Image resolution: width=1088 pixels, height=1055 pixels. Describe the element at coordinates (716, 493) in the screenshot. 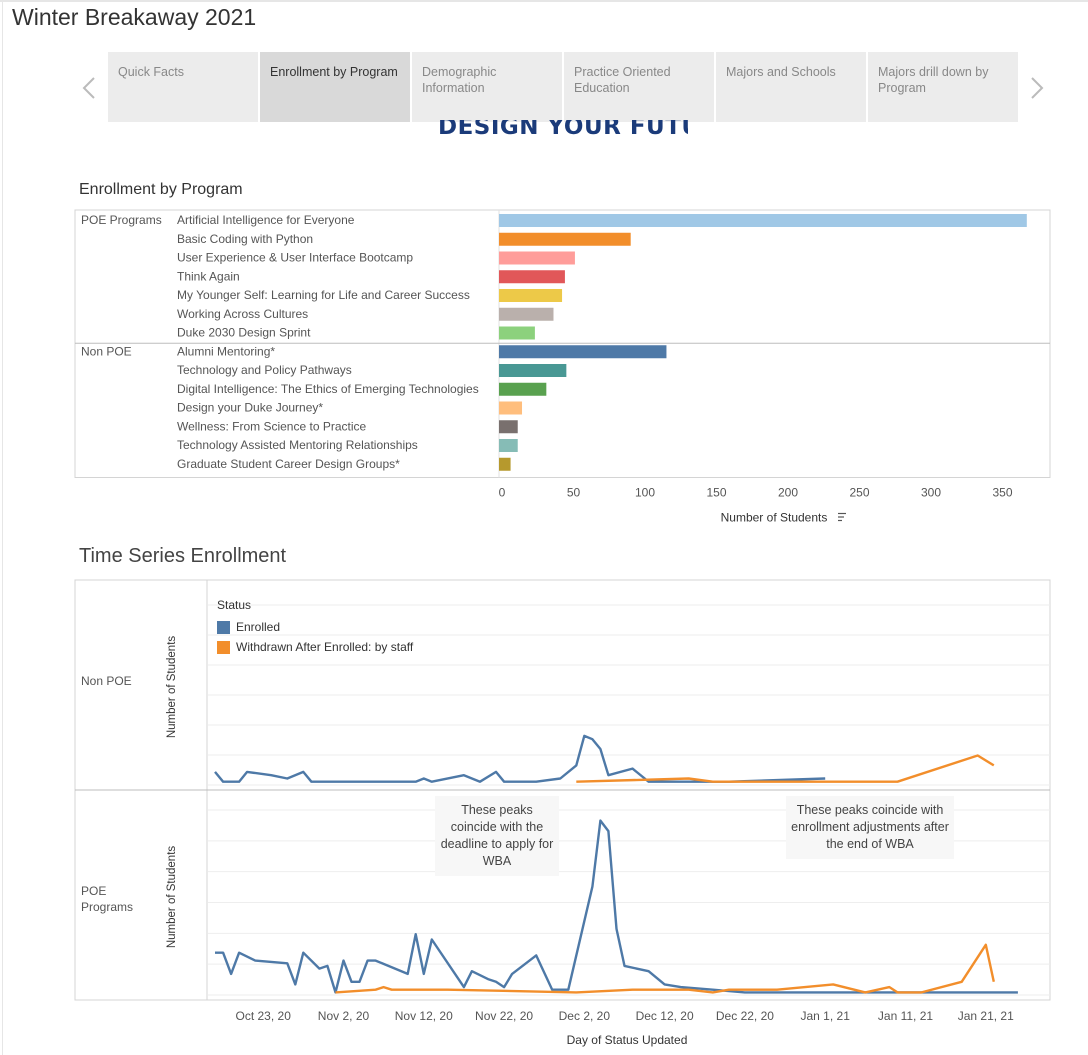

I see `x-tick-label: 150` at that location.